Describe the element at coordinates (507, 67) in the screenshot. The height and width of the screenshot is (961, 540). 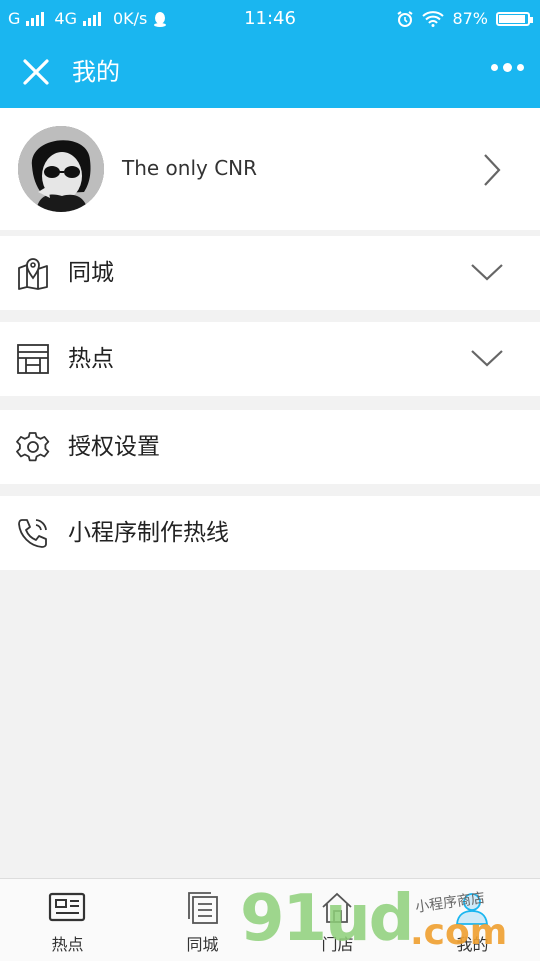
I see `more-options-button` at that location.